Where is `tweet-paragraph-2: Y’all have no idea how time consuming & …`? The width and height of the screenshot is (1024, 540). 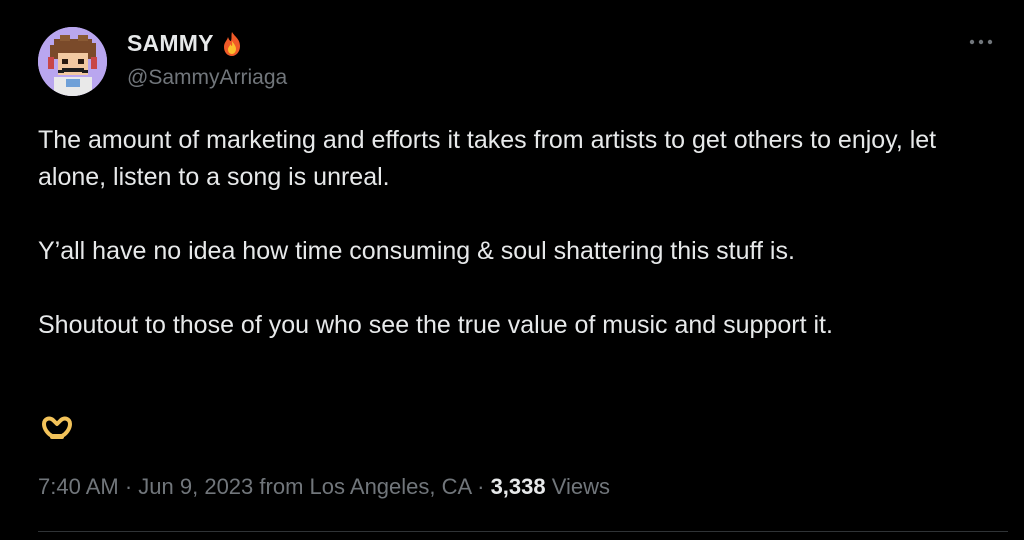 tweet-paragraph-2: Y’all have no idea how time consuming & … is located at coordinates (416, 251).